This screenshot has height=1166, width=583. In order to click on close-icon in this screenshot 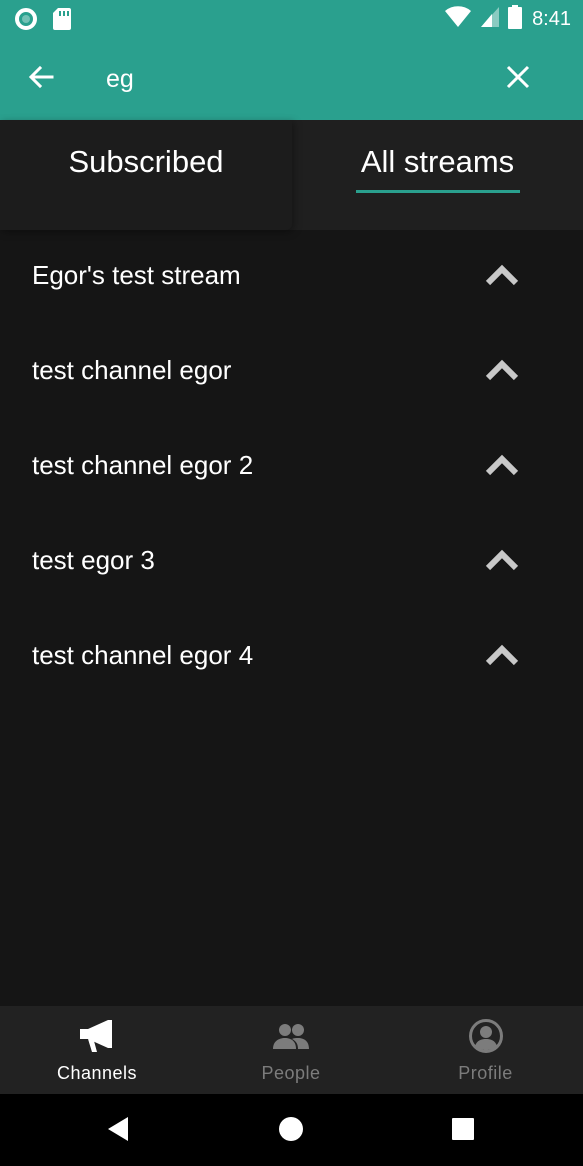, I will do `click(518, 79)`.